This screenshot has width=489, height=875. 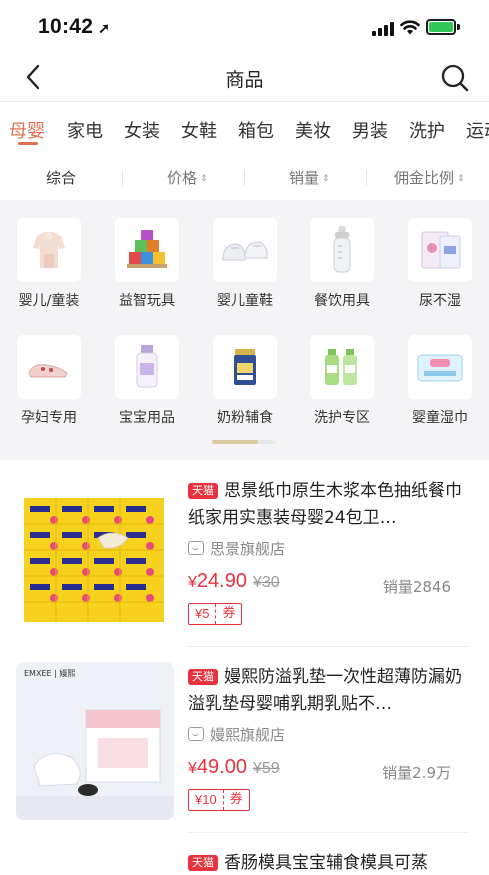 I want to click on subcategory-diapers: 尿不湿, so click(x=440, y=254).